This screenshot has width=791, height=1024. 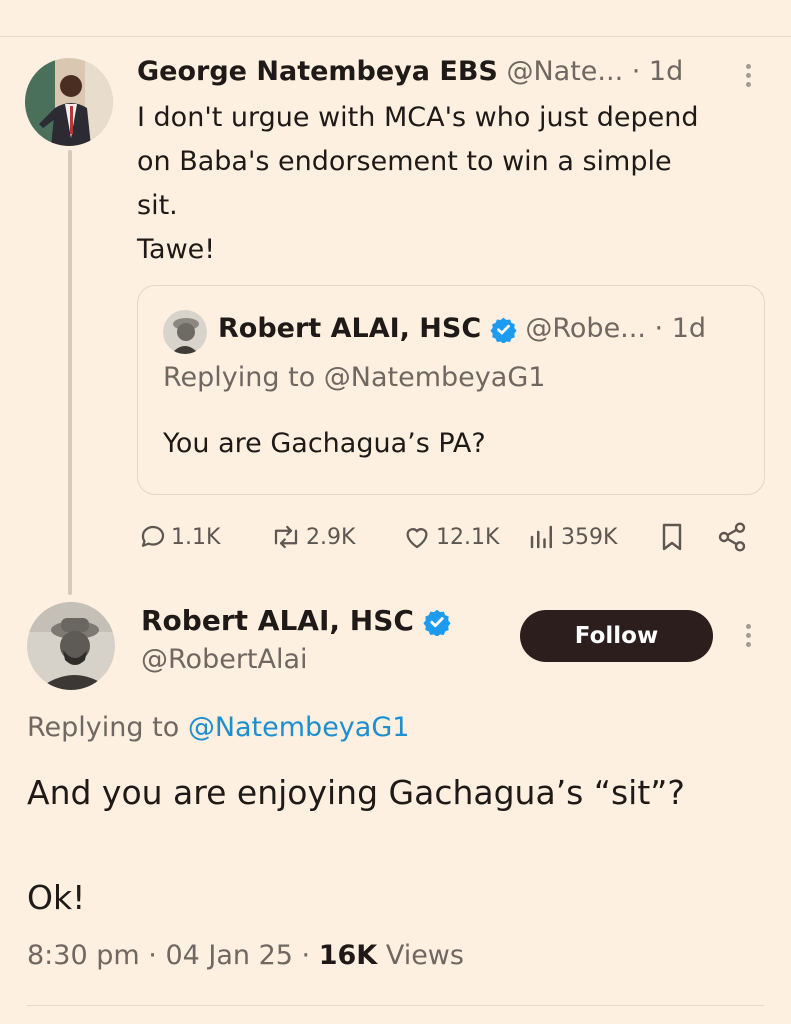 I want to click on quoted-author-name: Robert ALAI, HSC, so click(x=349, y=328).